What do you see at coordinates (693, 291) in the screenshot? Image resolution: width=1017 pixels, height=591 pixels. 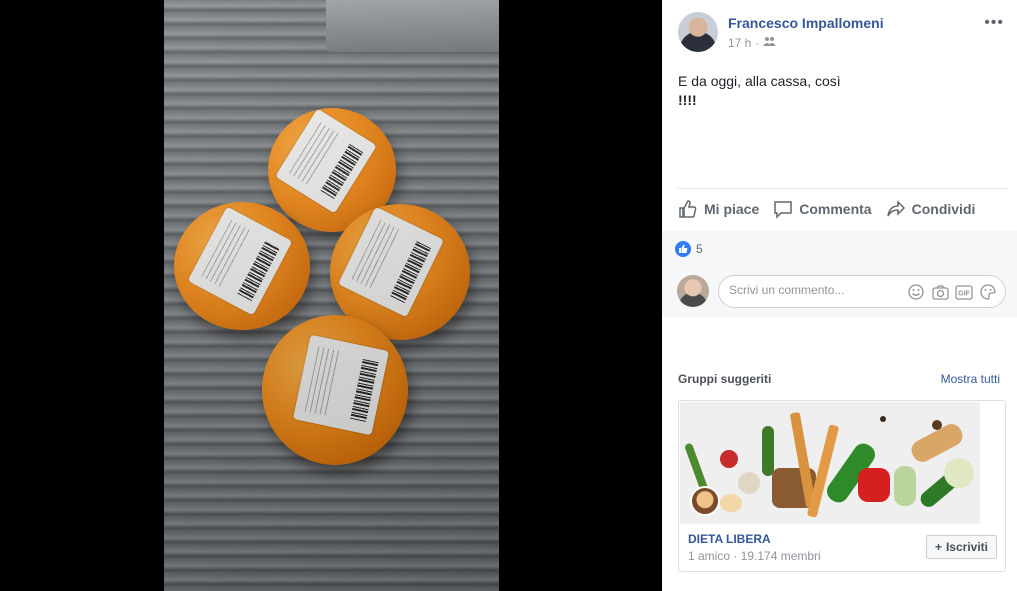 I see `viewer-avatar` at bounding box center [693, 291].